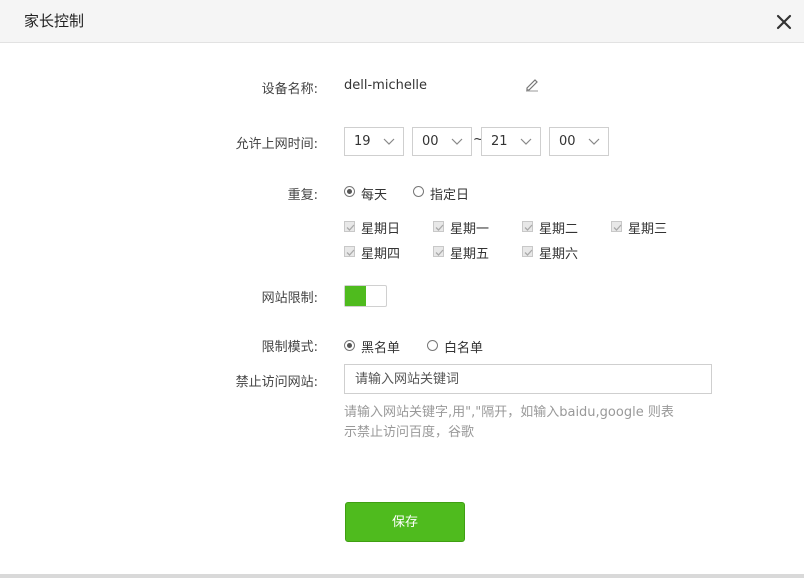 The height and width of the screenshot is (578, 804). What do you see at coordinates (402, 576) in the screenshot?
I see `bottom-divider` at bounding box center [402, 576].